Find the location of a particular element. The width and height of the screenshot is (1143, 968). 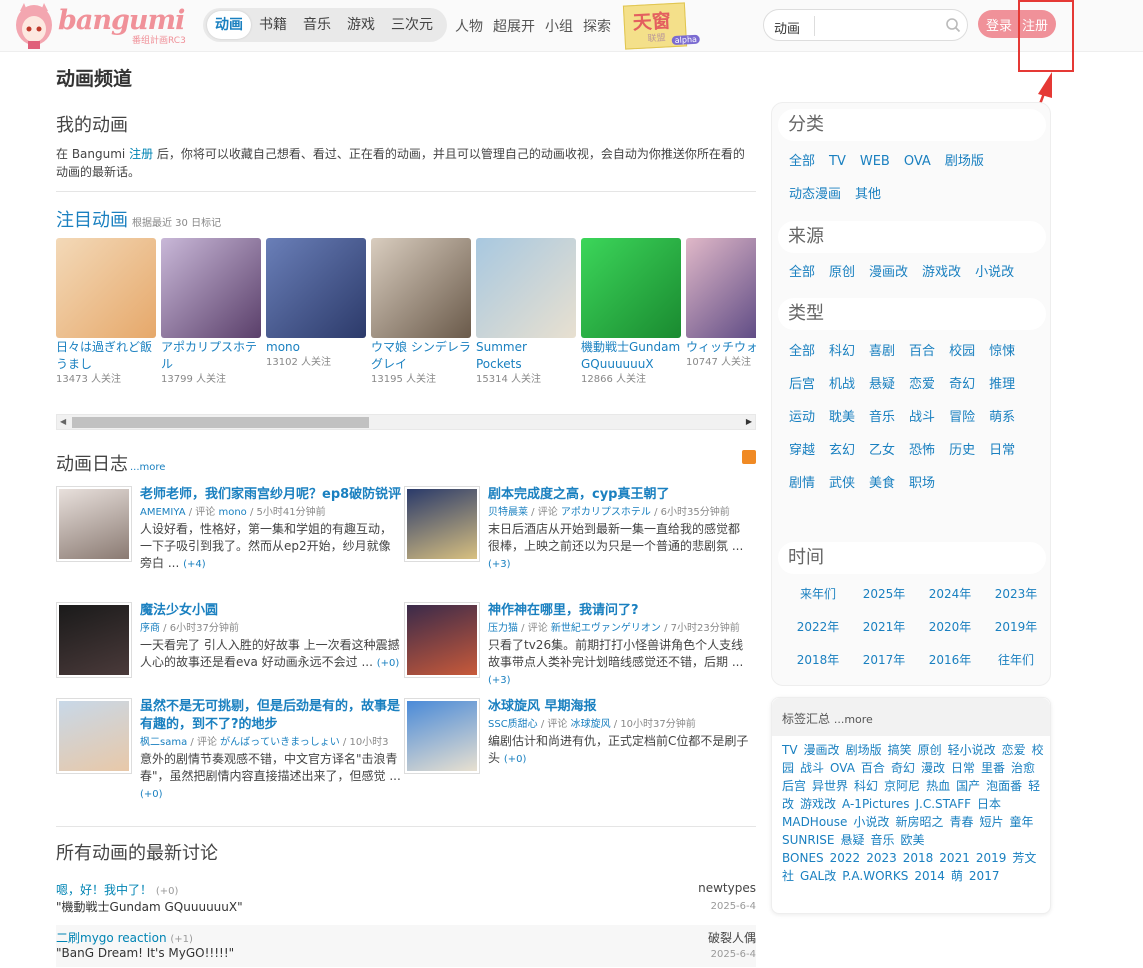

blog-user-link: SSC质甜心 is located at coordinates (513, 724).